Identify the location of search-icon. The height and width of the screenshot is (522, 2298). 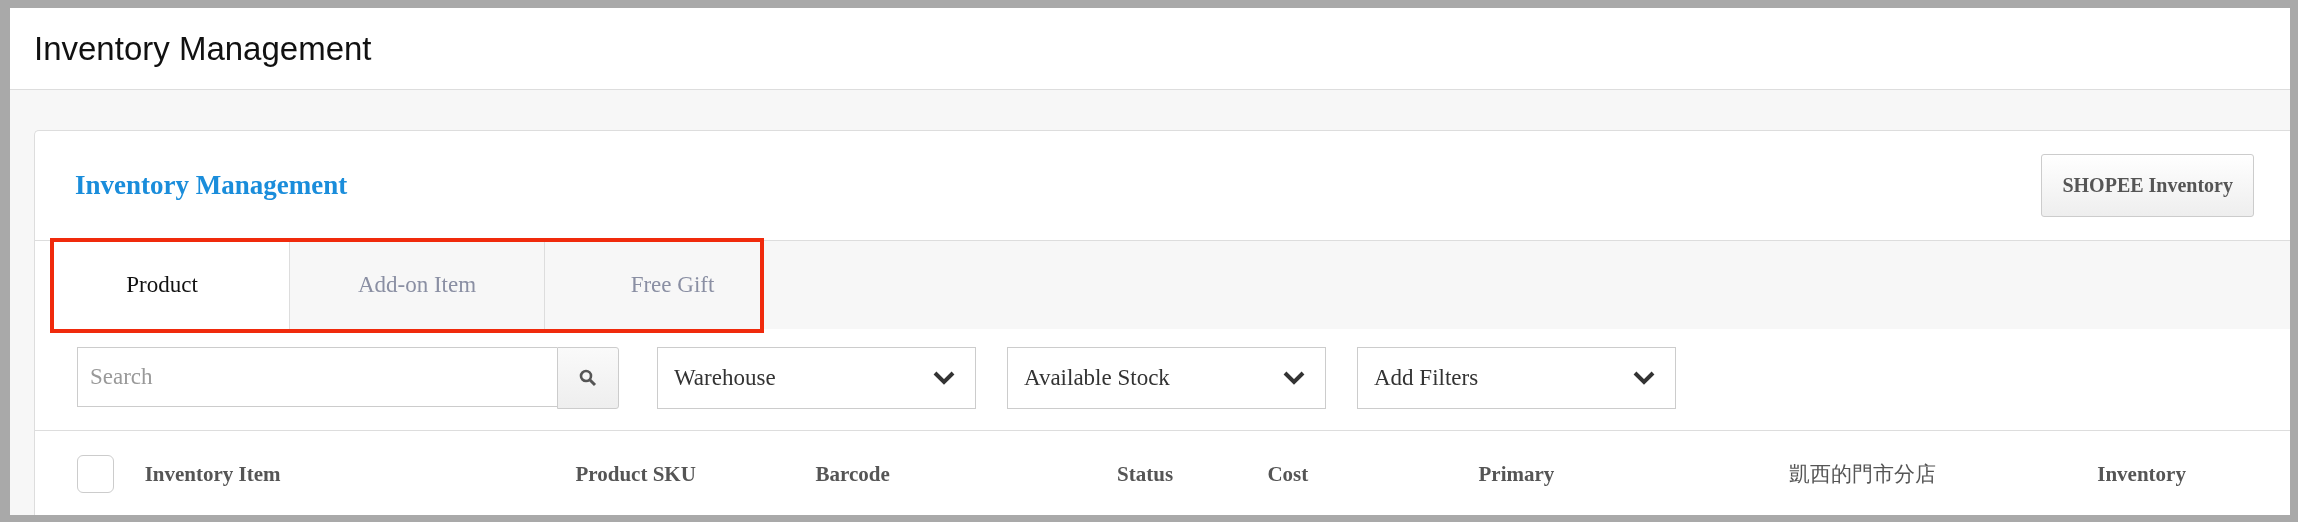
(588, 378).